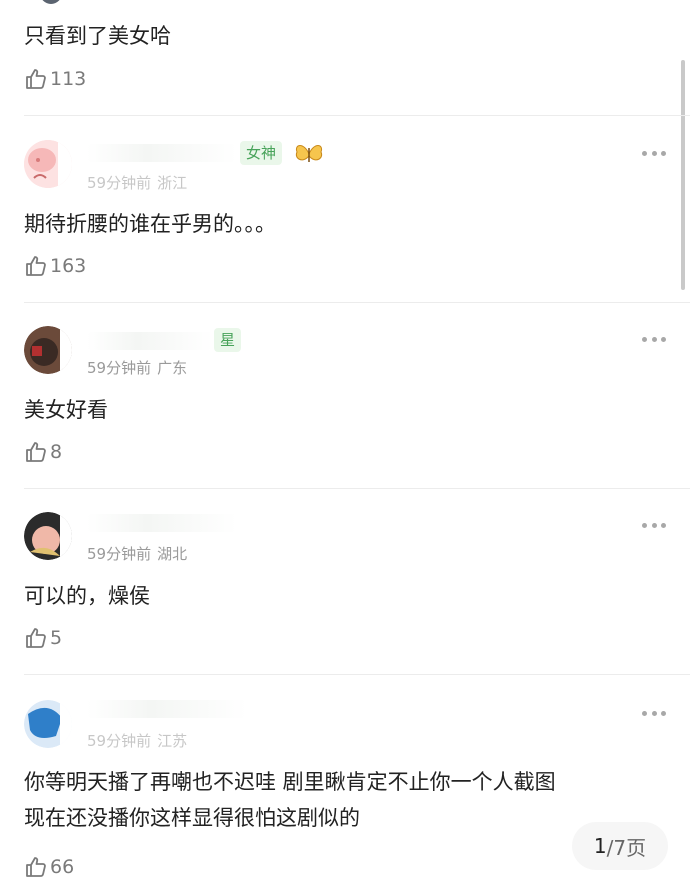 The height and width of the screenshot is (880, 690). I want to click on comment-text: 期待折腰的谁在乎男的。。。, so click(150, 224).